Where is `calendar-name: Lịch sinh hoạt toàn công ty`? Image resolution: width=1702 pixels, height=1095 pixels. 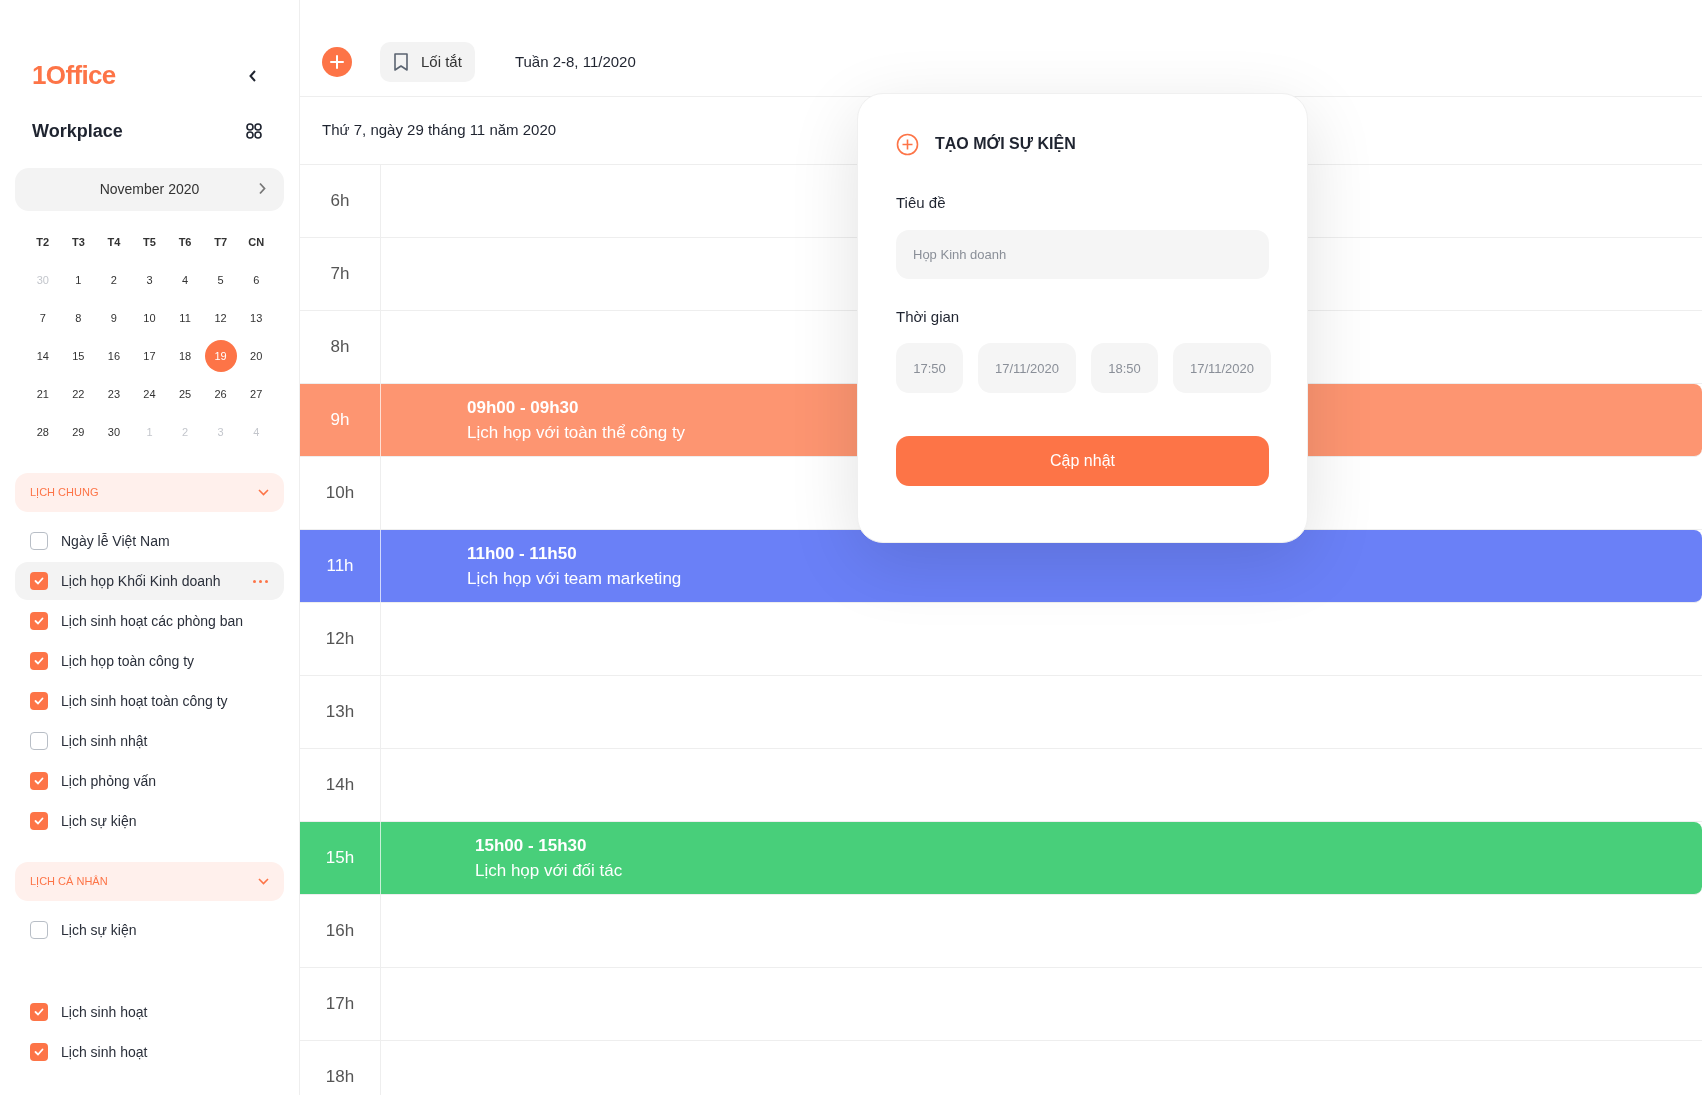
calendar-name: Lịch sinh hoạt toàn công ty is located at coordinates (145, 701).